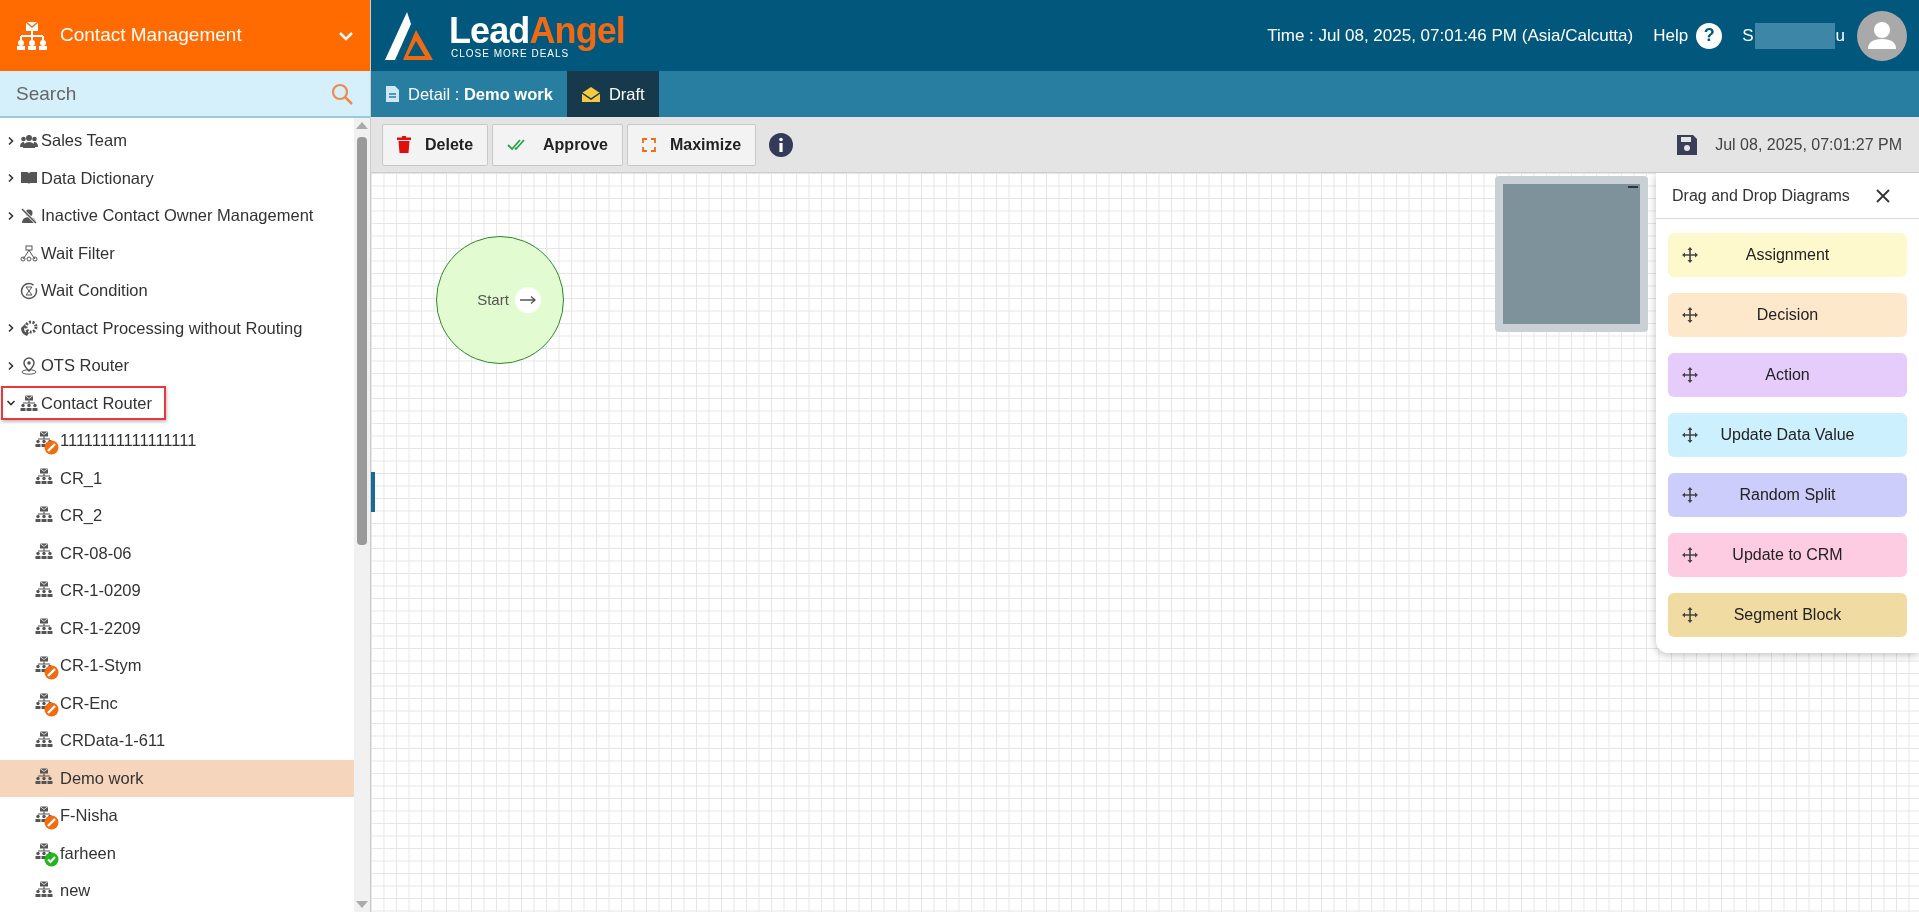 This screenshot has width=1919, height=912. What do you see at coordinates (1787, 555) in the screenshot?
I see `palette-item: Update to CRM` at bounding box center [1787, 555].